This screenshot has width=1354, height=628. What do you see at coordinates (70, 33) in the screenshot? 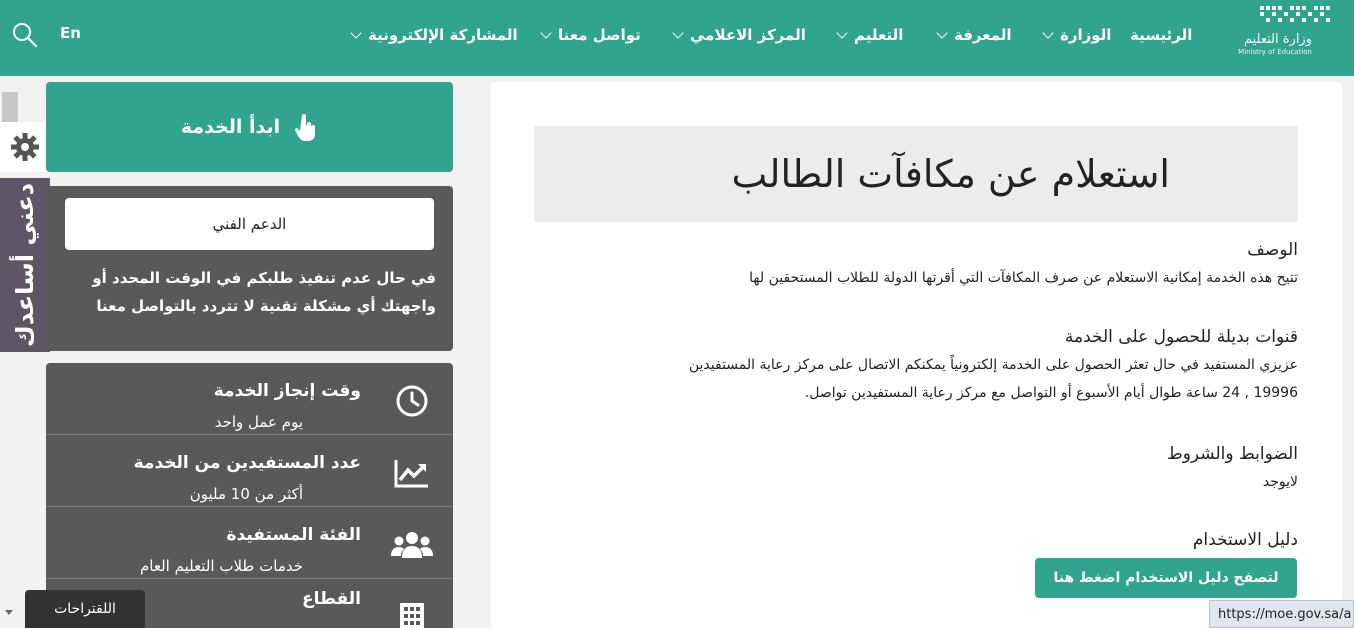
I see `language-switch: En` at bounding box center [70, 33].